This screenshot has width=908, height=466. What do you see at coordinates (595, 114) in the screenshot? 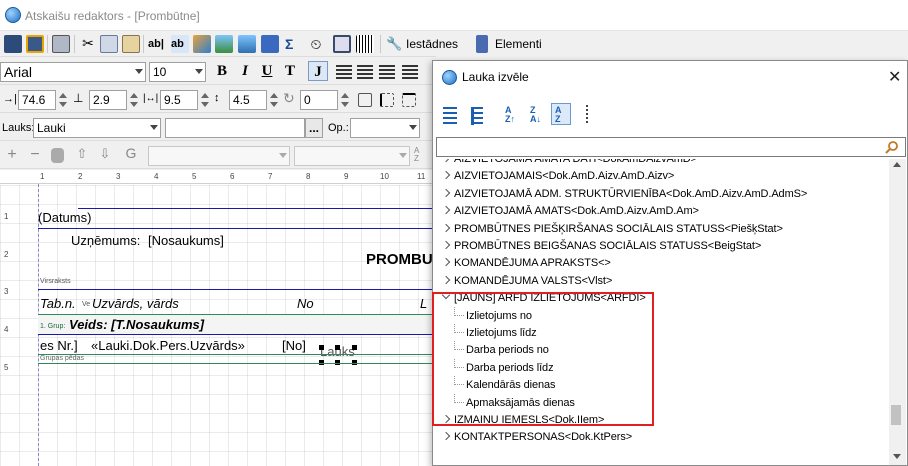
I see `hierarchy-icon` at bounding box center [595, 114].